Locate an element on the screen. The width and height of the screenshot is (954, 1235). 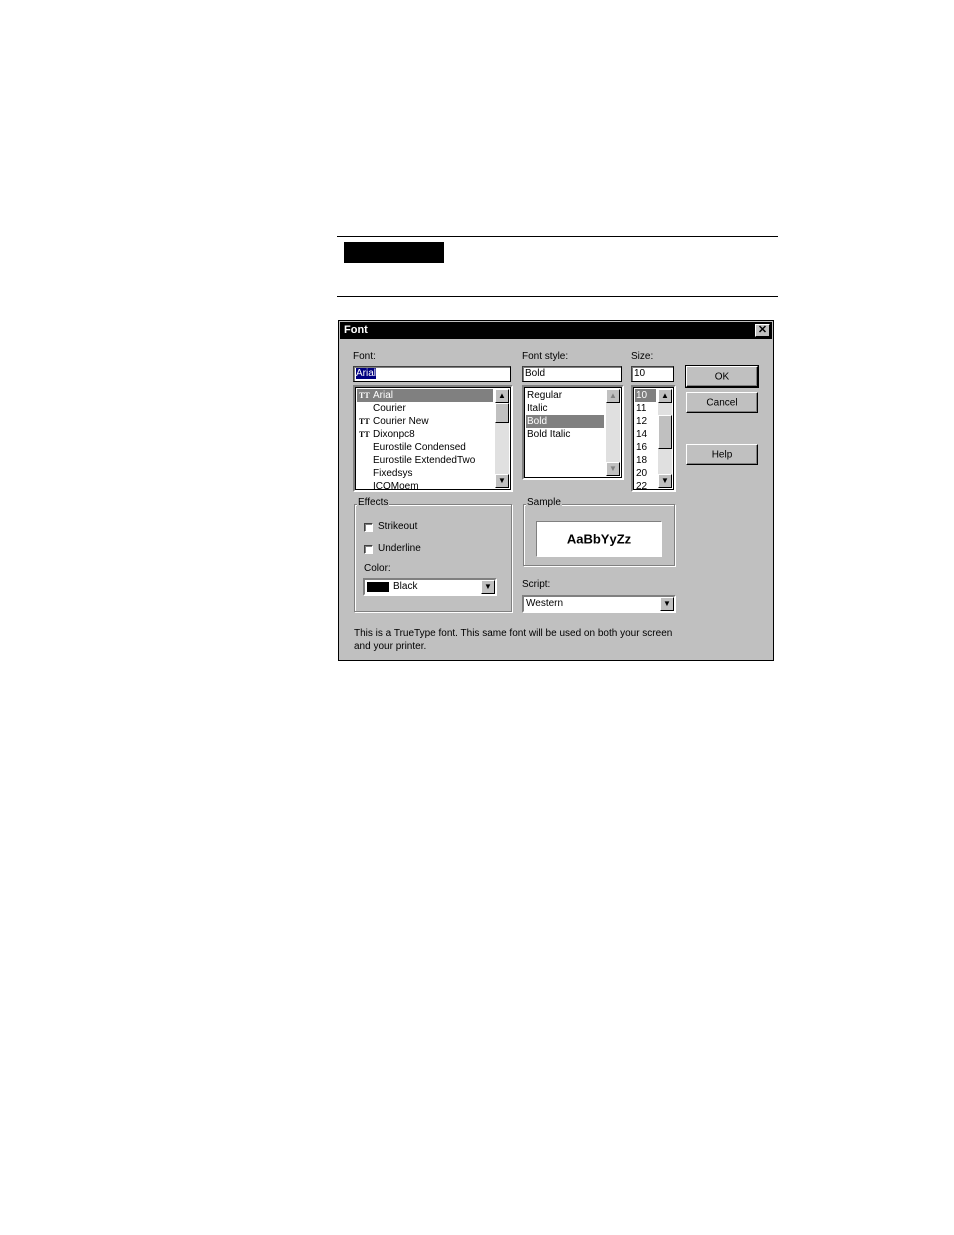
font-style-scrollbar: ▲ ▼ is located at coordinates (613, 432).